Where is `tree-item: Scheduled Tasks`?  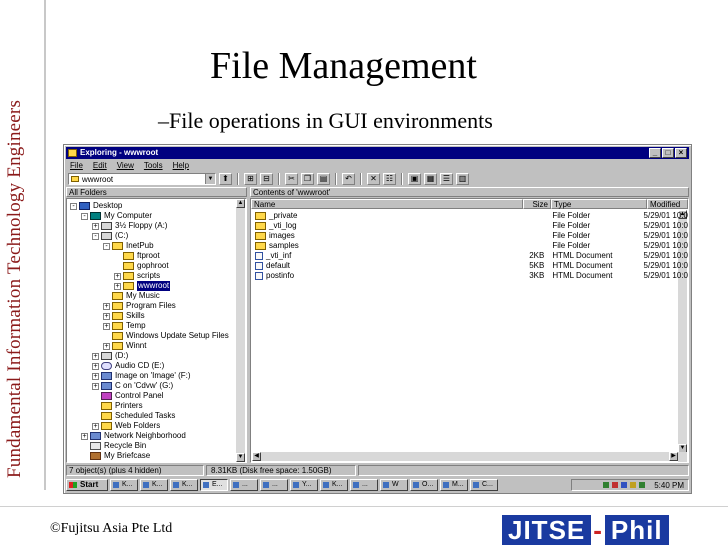 tree-item: Scheduled Tasks is located at coordinates (133, 416).